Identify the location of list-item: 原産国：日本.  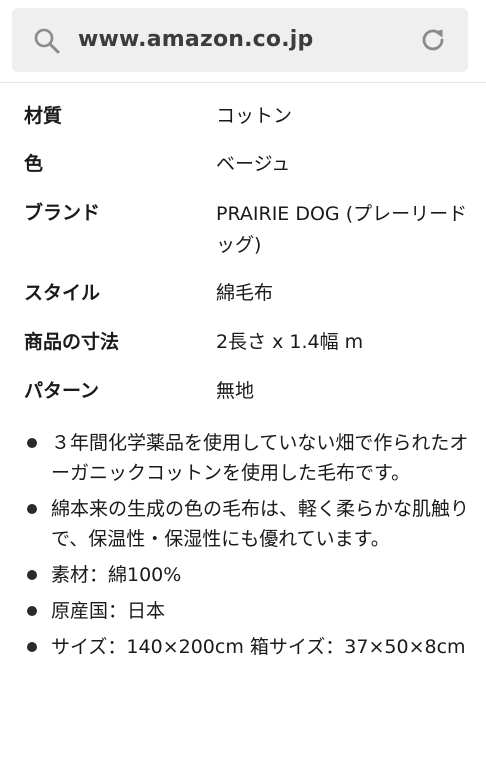
(243, 611).